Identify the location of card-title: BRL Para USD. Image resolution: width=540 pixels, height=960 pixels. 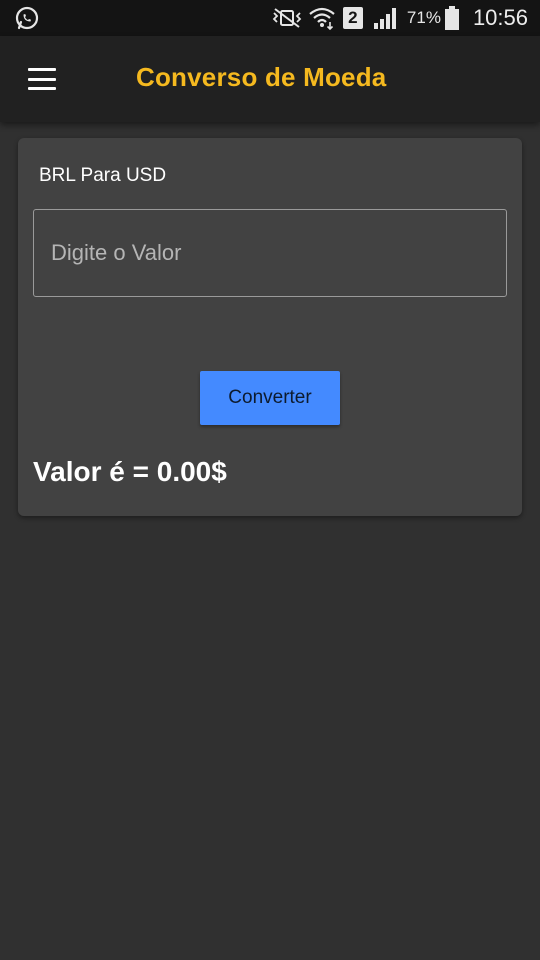
(103, 175).